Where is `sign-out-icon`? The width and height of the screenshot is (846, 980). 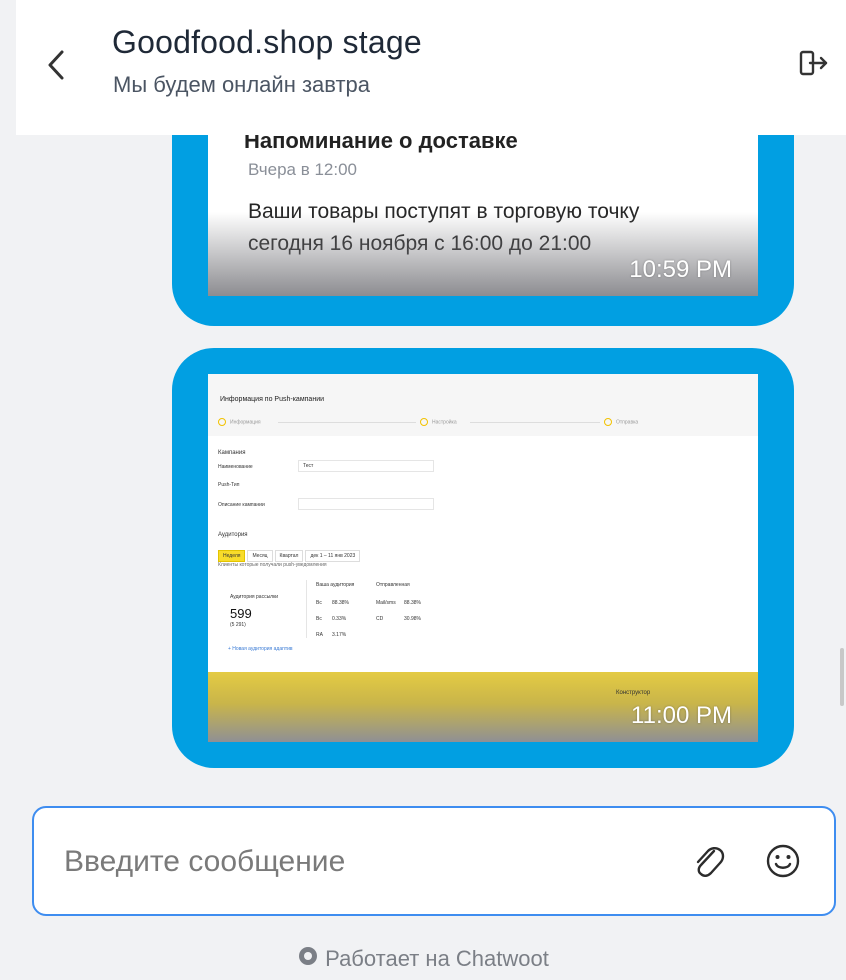 sign-out-icon is located at coordinates (813, 63).